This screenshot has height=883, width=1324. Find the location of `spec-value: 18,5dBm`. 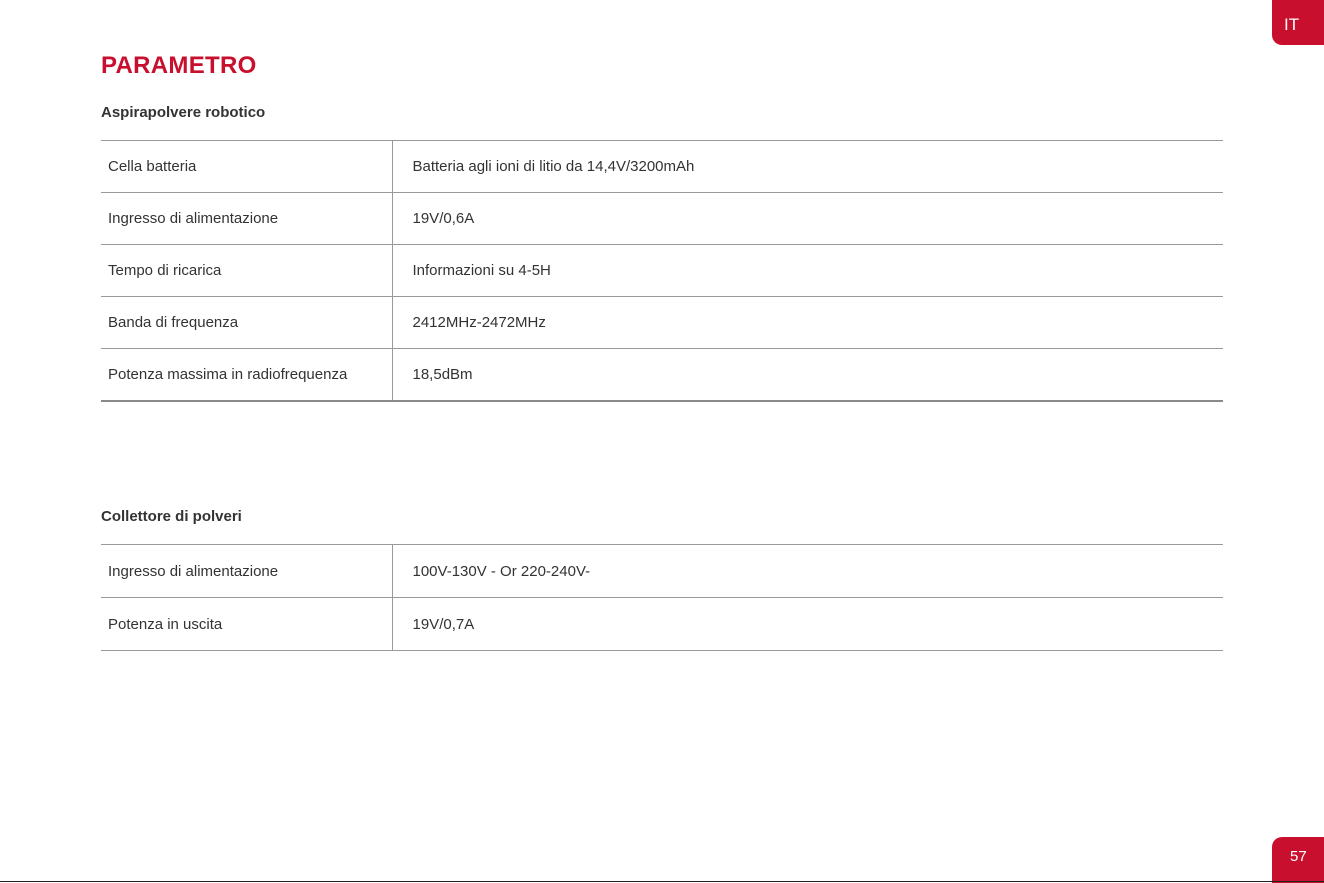

spec-value: 18,5dBm is located at coordinates (807, 375).